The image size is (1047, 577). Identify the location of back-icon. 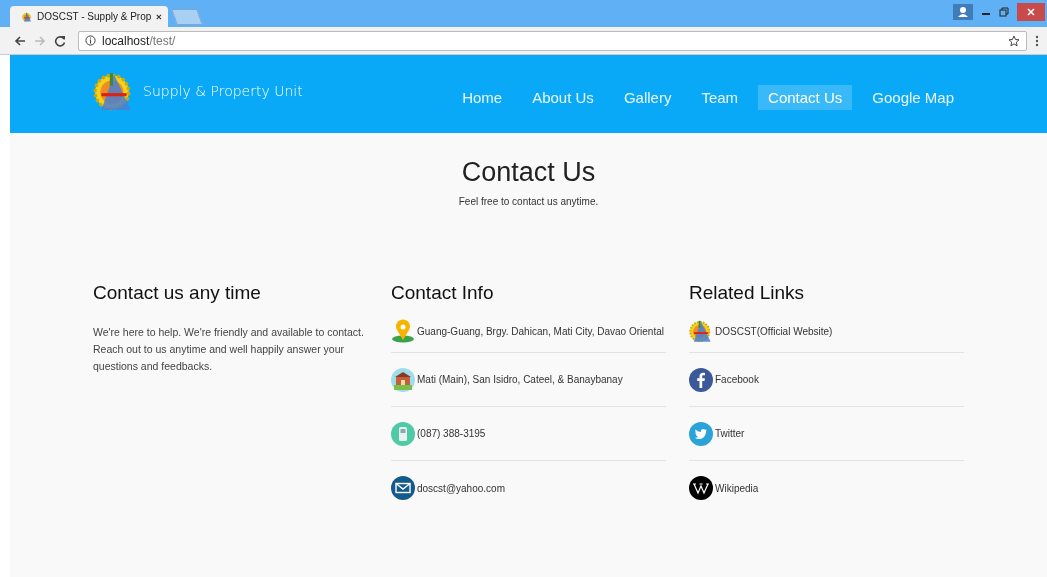
(20, 40).